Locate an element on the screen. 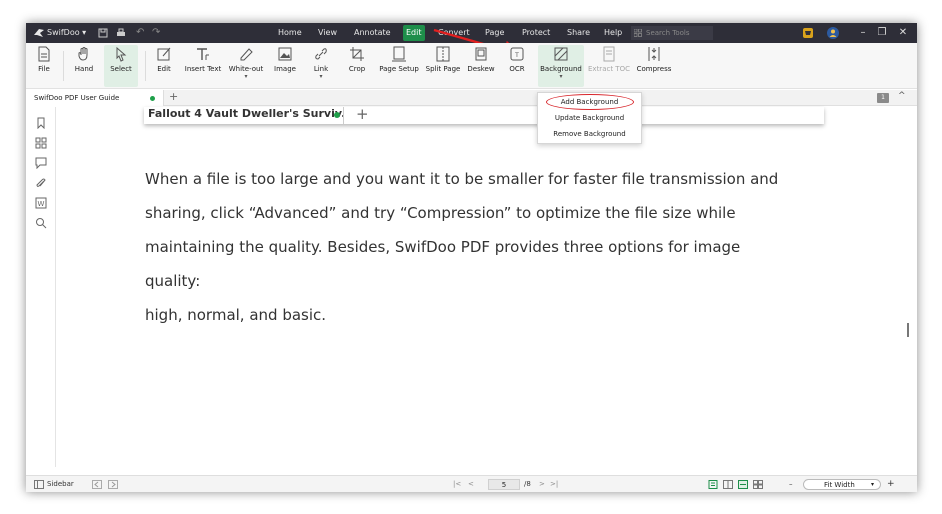 The image size is (942, 514). collapse-chevron-up-icon: ^ is located at coordinates (902, 96).